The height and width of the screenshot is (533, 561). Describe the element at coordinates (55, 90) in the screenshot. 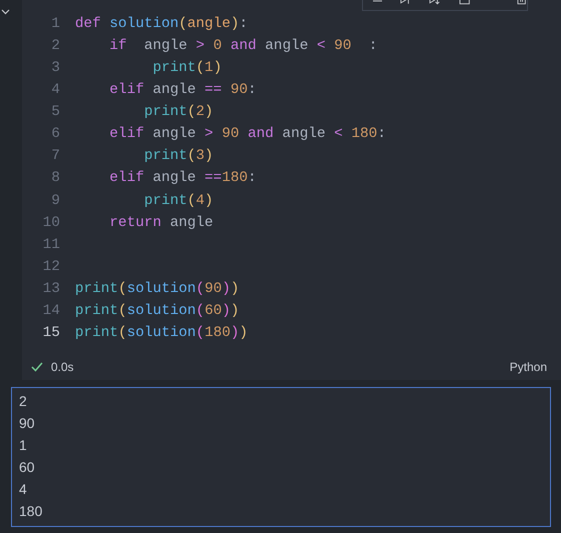

I see `line-number: 4` at that location.